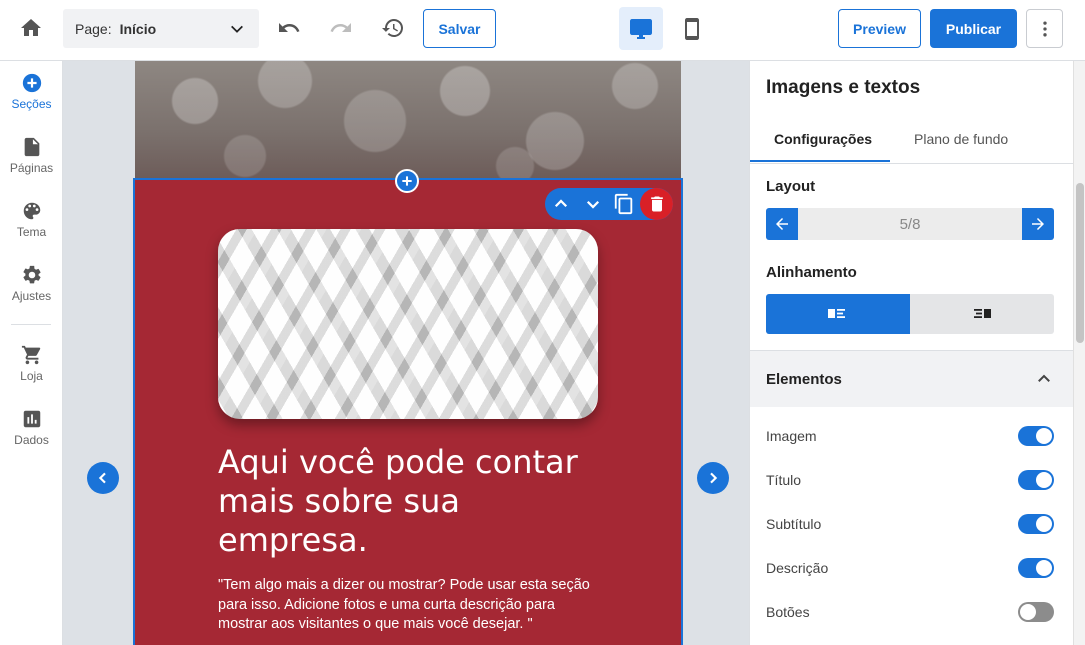 This screenshot has height=645, width=1085. I want to click on toggle-row-imagem: Imagem, so click(910, 436).